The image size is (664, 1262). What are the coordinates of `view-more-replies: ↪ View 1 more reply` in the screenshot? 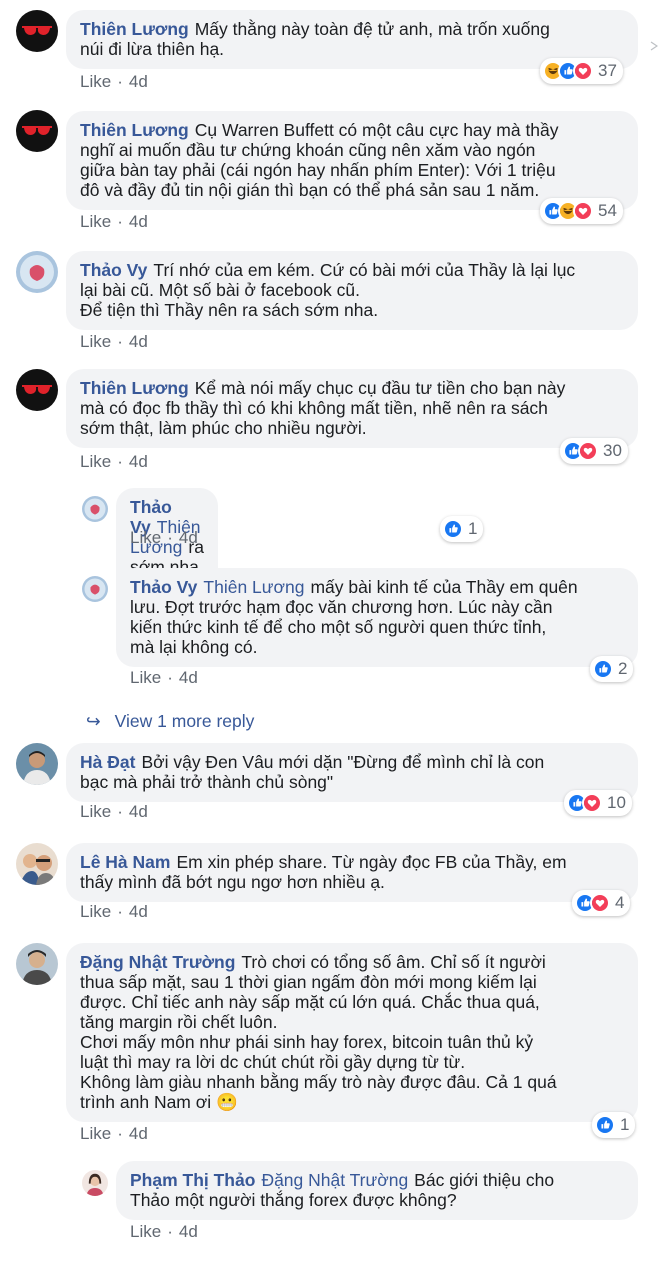 It's located at (170, 721).